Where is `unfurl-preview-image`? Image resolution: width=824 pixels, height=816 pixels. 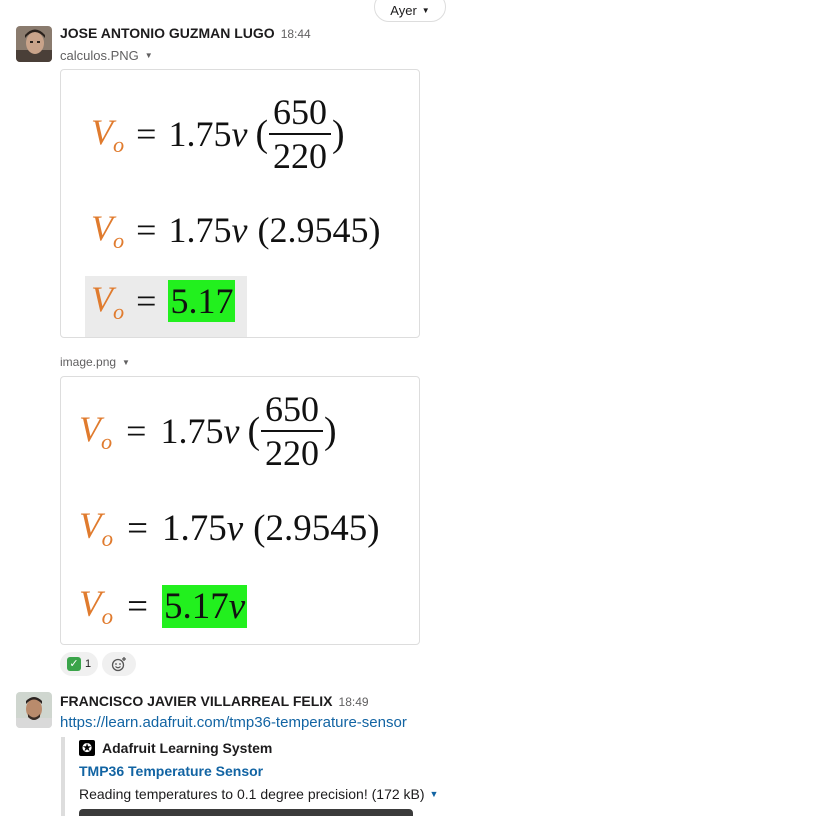 unfurl-preview-image is located at coordinates (246, 812).